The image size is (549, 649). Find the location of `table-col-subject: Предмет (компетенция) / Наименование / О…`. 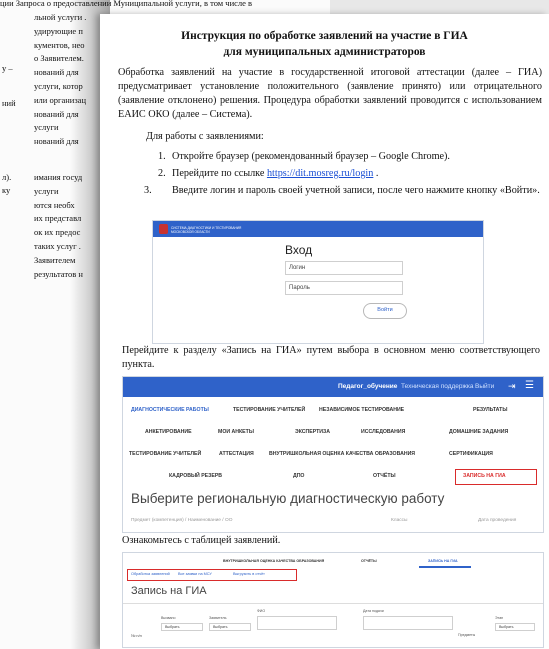

table-col-subject: Предмет (компетенция) / Наименование / О… is located at coordinates (182, 520).